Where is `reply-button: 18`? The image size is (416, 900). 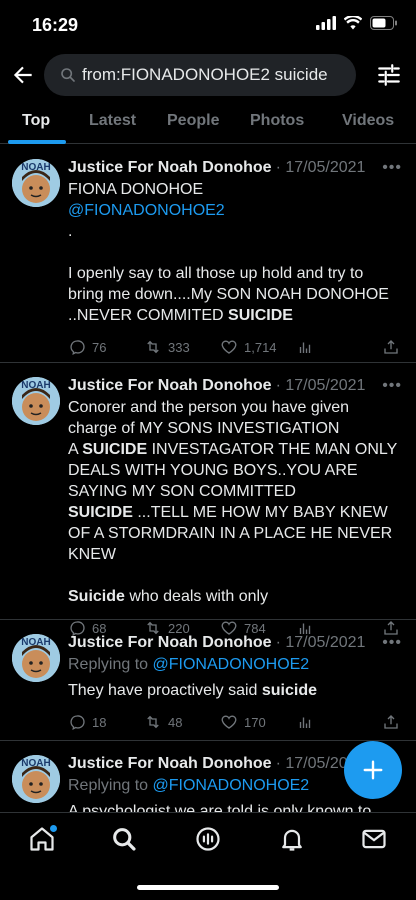
reply-button: 18 is located at coordinates (106, 722).